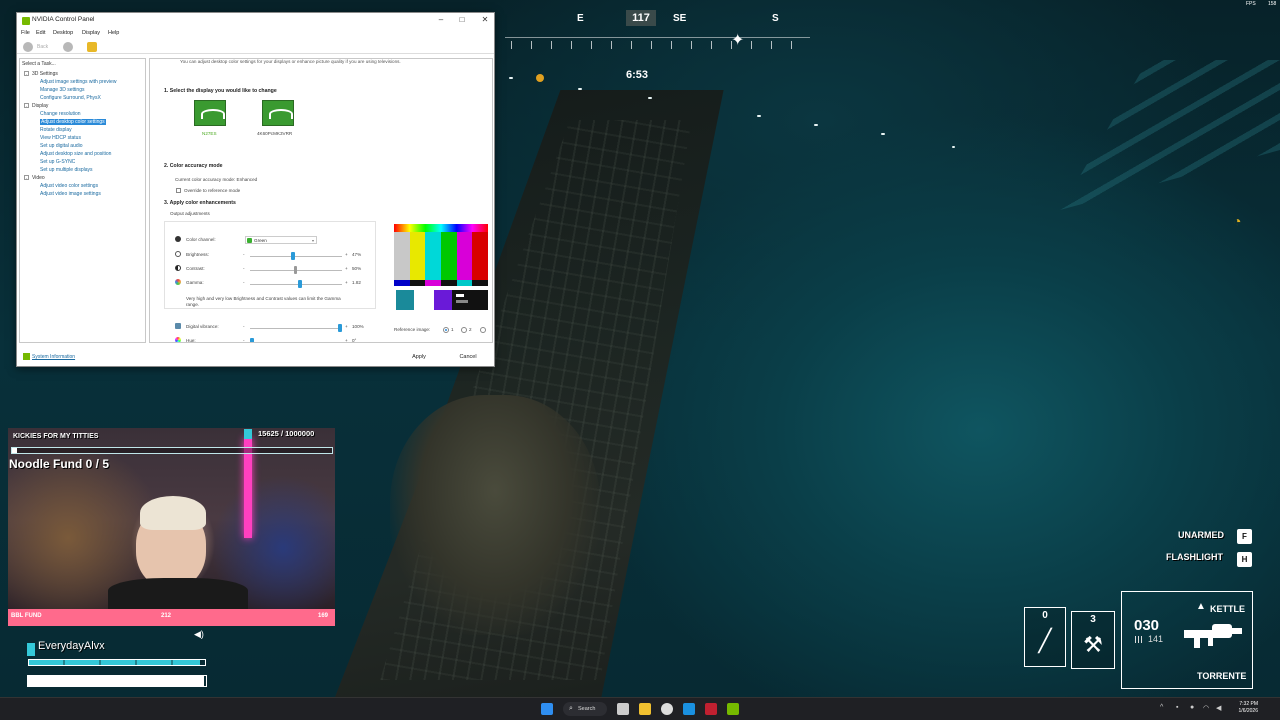 Image resolution: width=1280 pixels, height=720 pixels. I want to click on tree-item-hdcp: View HDCP status, so click(60, 138).